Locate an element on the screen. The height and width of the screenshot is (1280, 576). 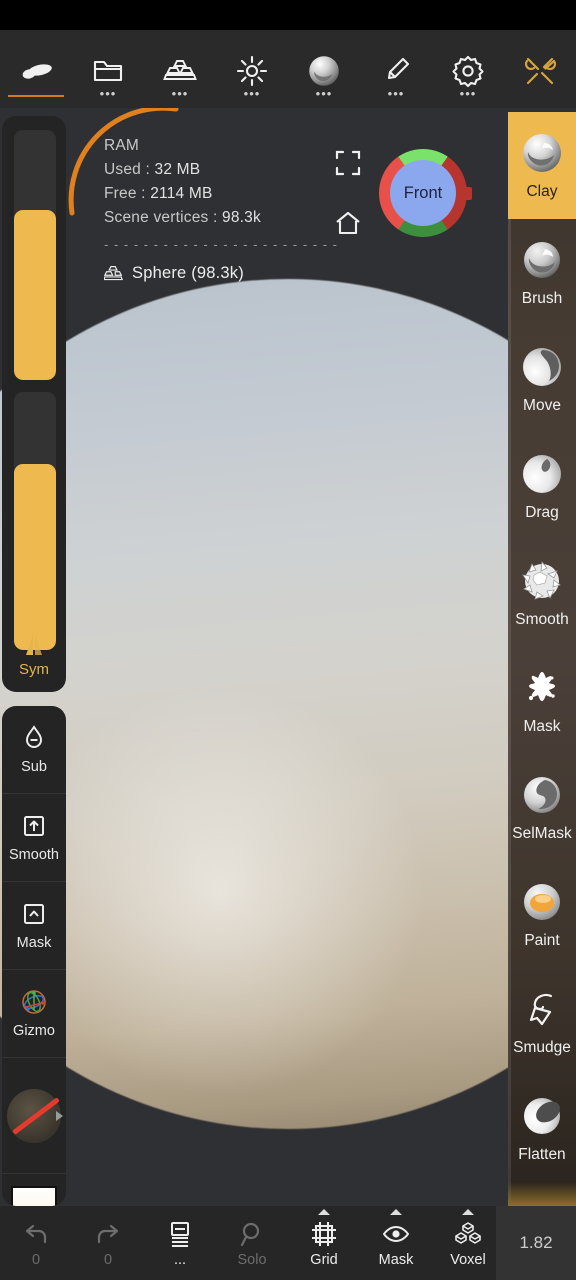
symmetry-button: Sym is located at coordinates (34, 655).